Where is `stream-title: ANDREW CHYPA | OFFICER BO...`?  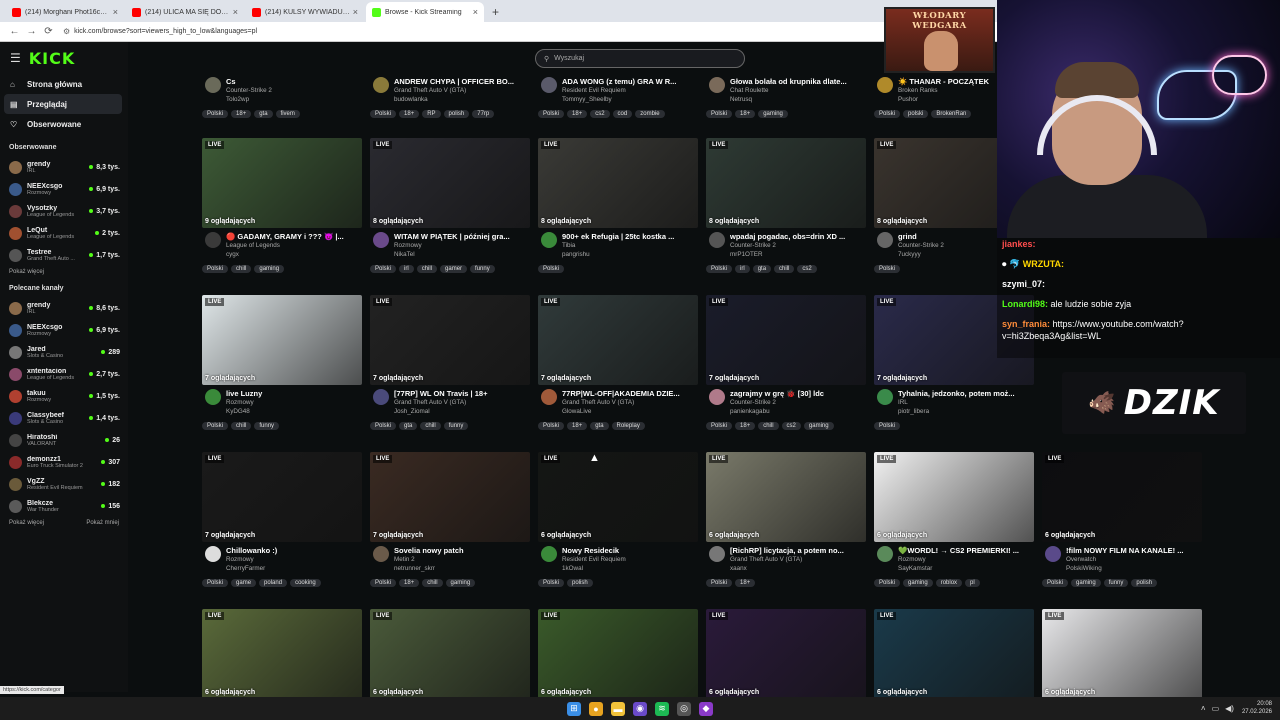
stream-title: ANDREW CHYPA | OFFICER BO... is located at coordinates (462, 82).